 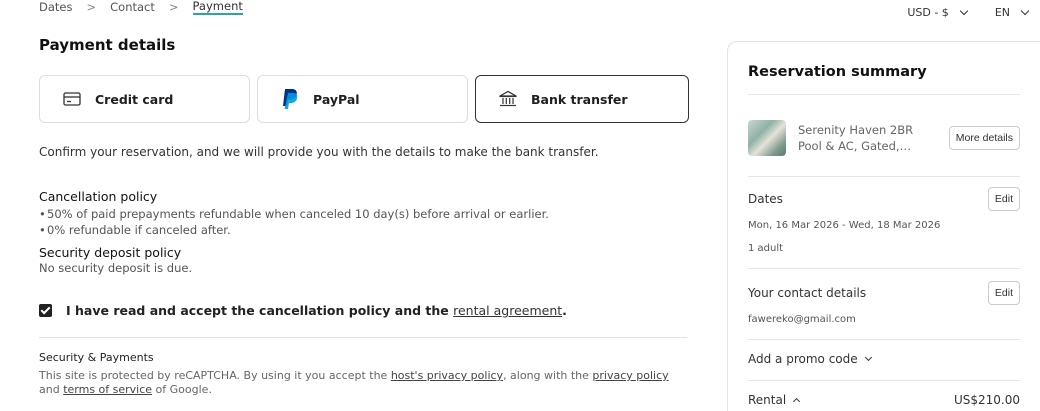 I want to click on security-text: of Google., so click(x=182, y=389).